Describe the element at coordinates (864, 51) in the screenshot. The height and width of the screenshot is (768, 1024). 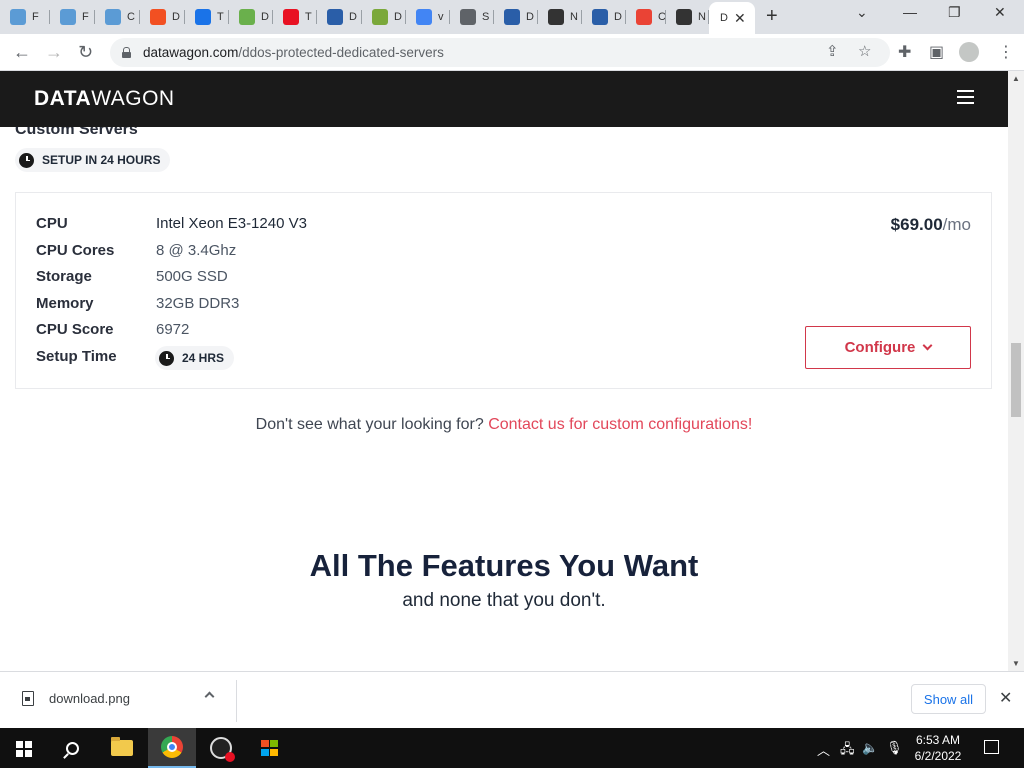
I see `bookmark-star-icon: ☆` at that location.